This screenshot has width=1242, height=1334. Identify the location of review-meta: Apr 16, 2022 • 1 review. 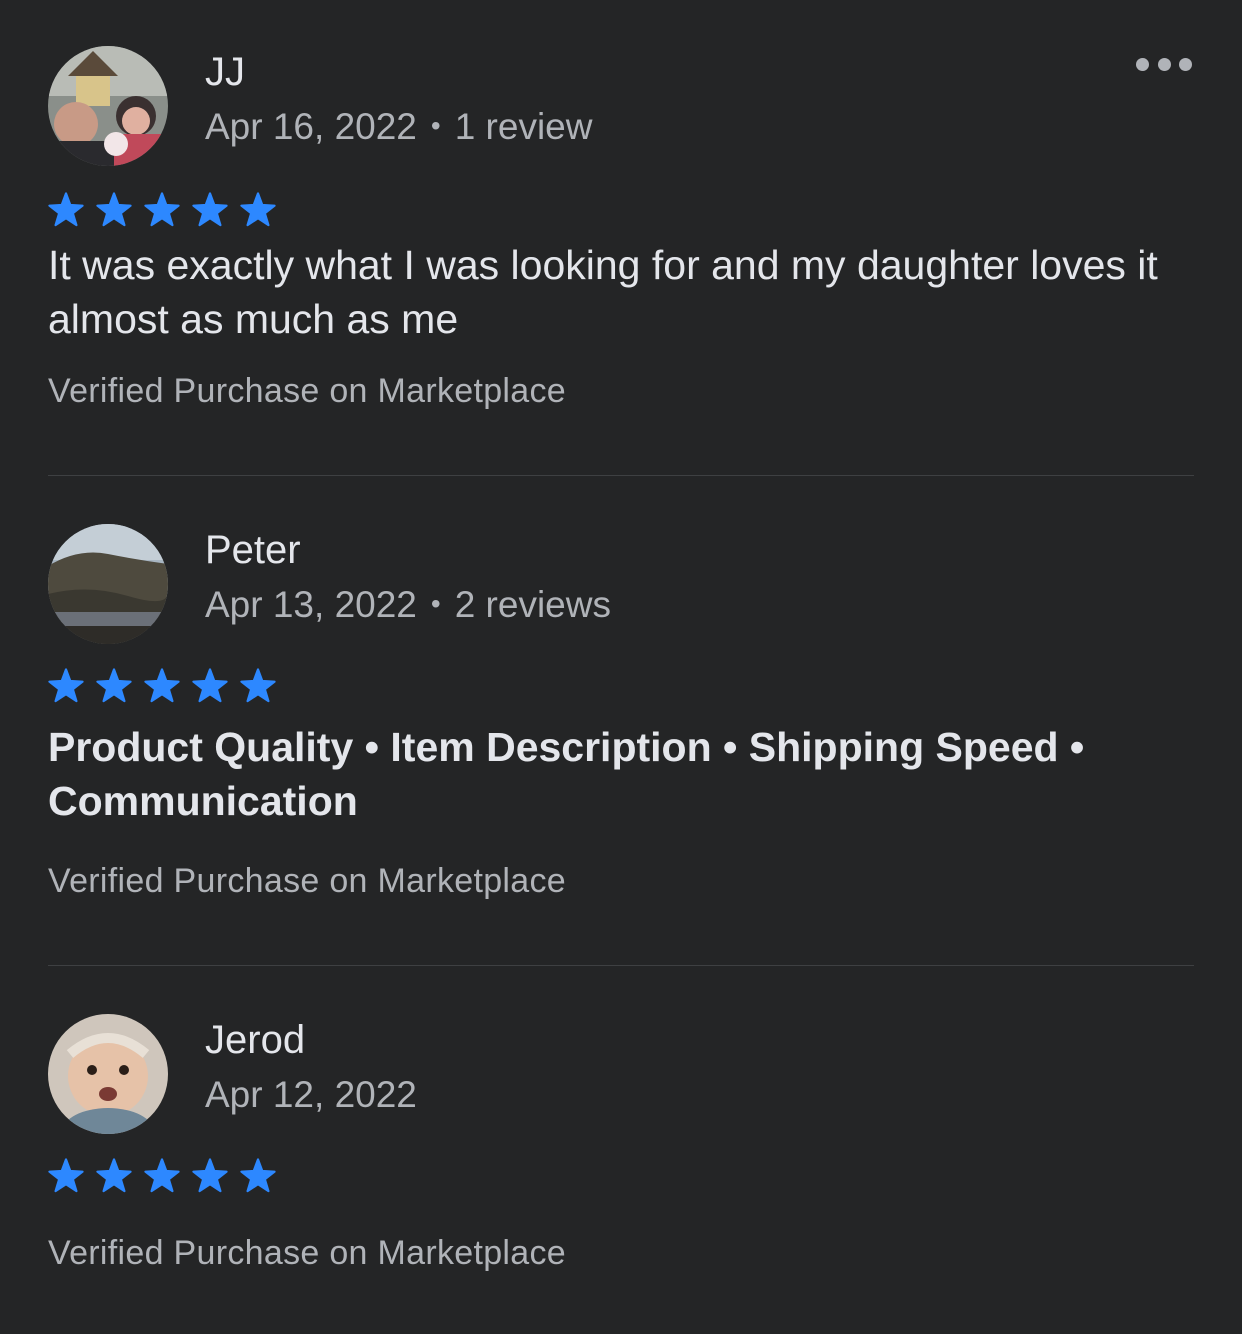
(398, 127).